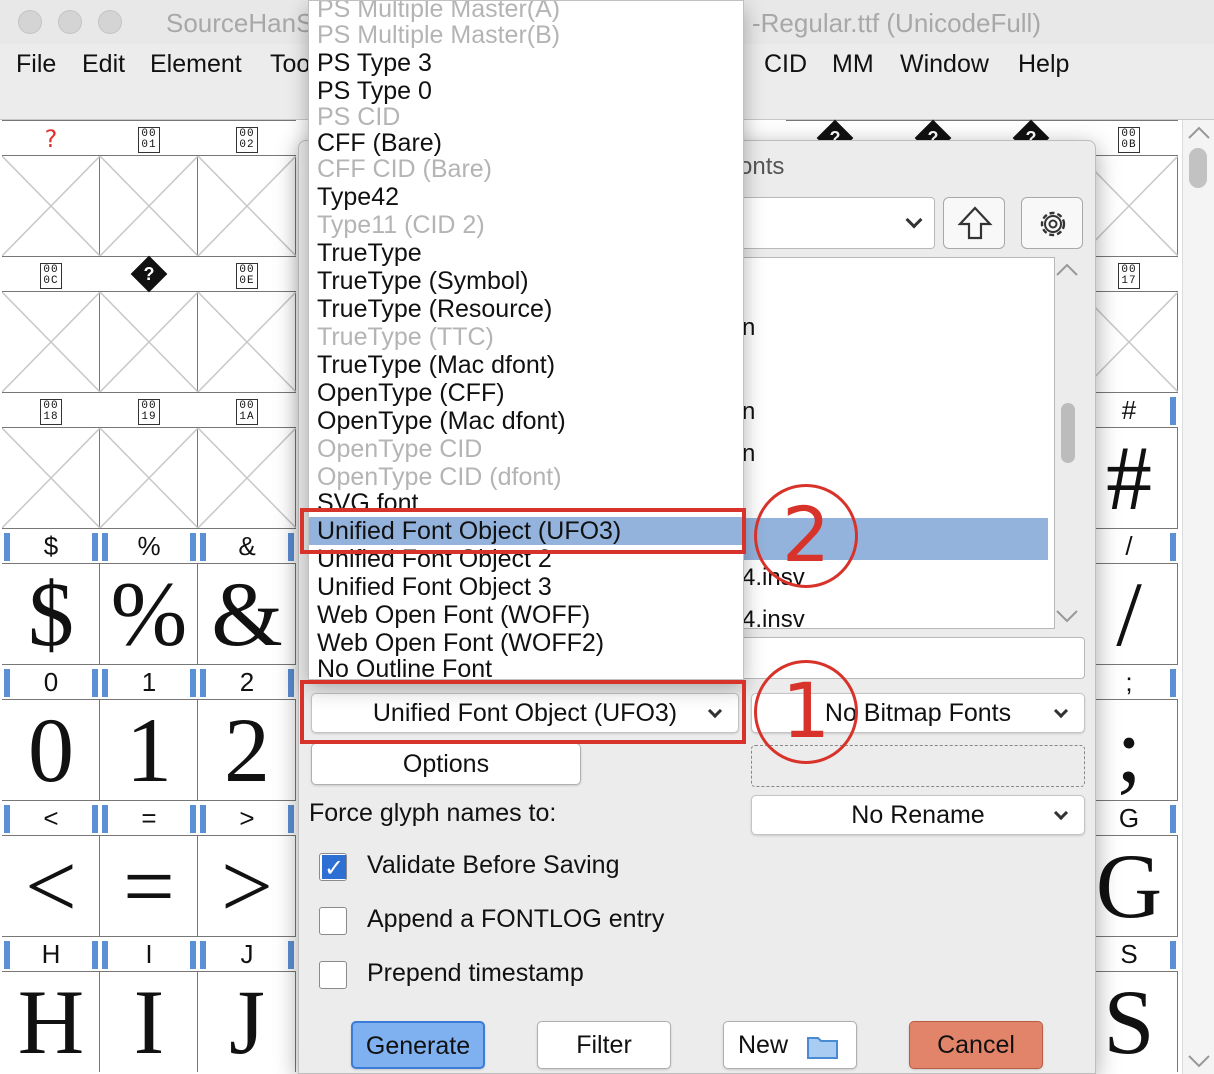  Describe the element at coordinates (196, 64) in the screenshot. I see `menu-element: Element` at that location.